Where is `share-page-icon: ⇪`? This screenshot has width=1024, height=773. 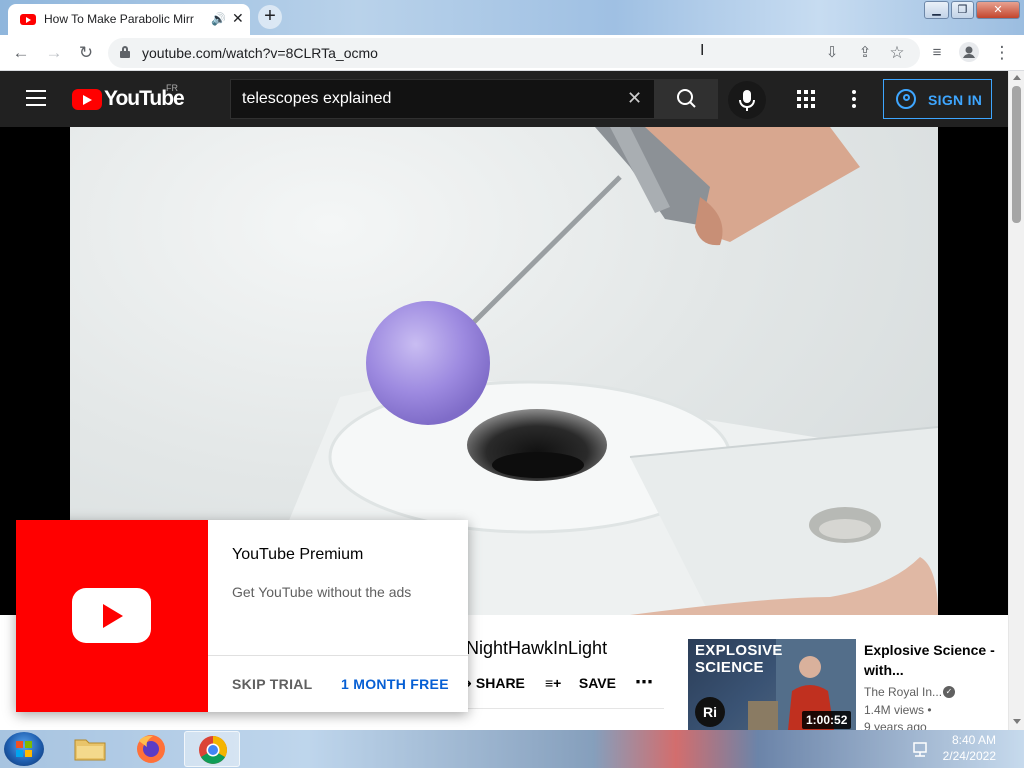
share-page-icon: ⇪ is located at coordinates (865, 53).